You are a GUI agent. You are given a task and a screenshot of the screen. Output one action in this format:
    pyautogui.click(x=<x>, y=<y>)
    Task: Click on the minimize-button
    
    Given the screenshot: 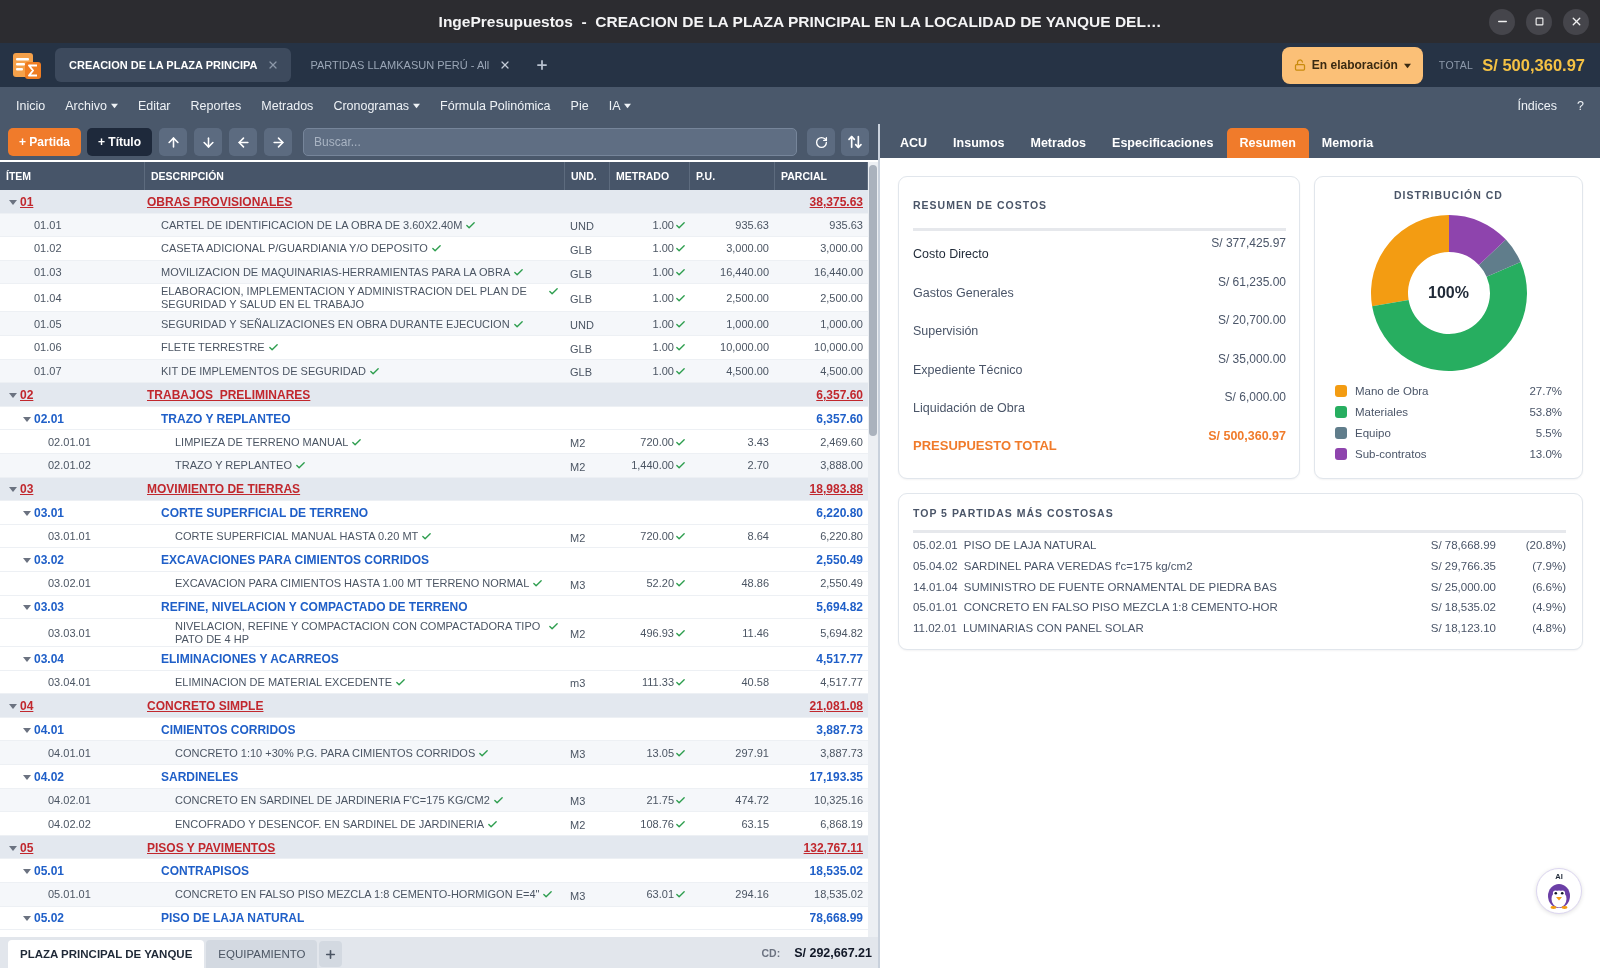 What is the action you would take?
    pyautogui.click(x=1502, y=21)
    